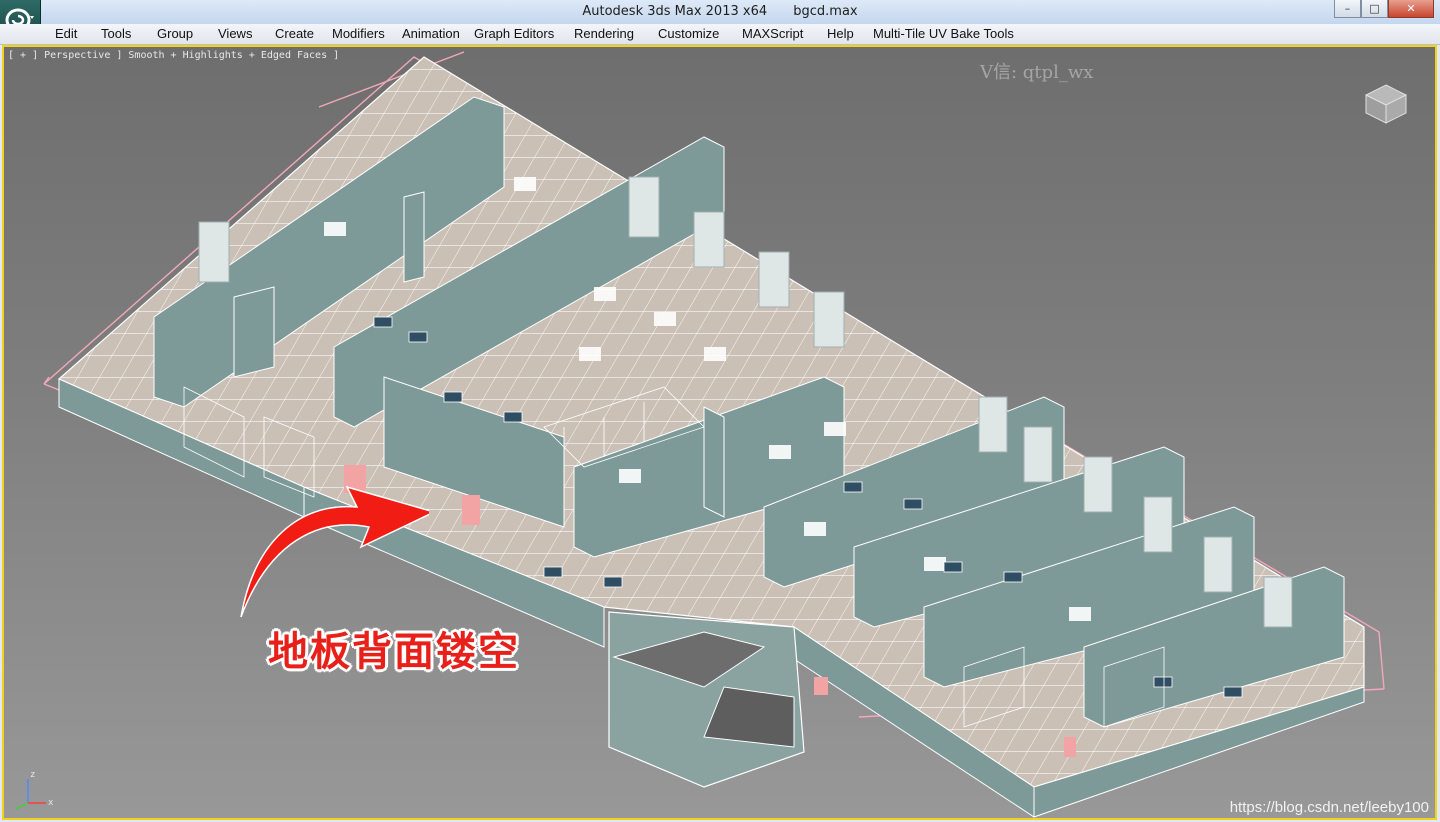  I want to click on menu-customize: Customize, so click(688, 33).